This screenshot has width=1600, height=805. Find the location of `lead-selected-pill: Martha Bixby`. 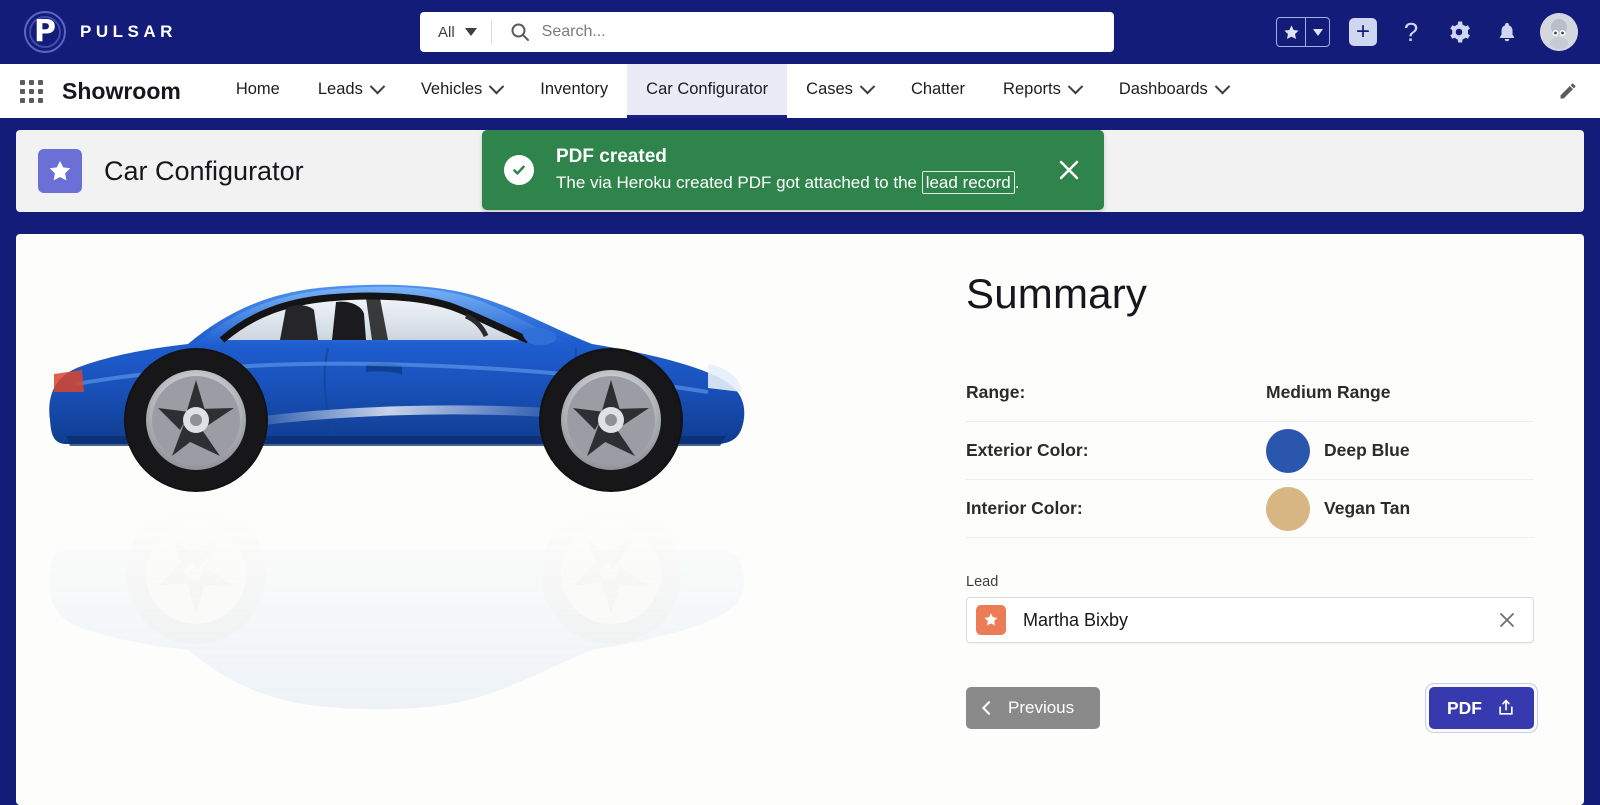

lead-selected-pill: Martha Bixby is located at coordinates (1250, 620).